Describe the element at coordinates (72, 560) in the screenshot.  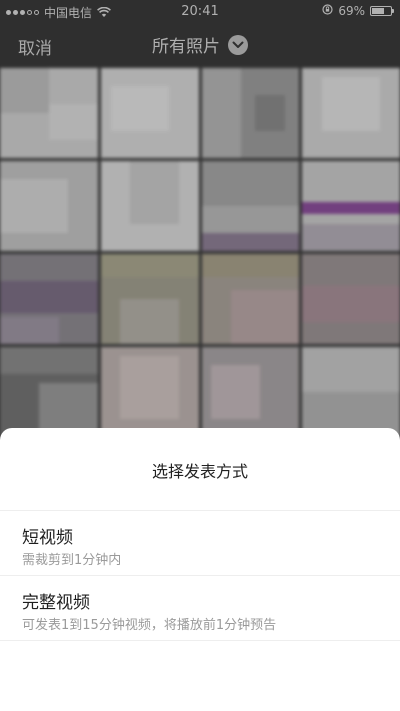
I see `option-description: 需裁剪到1分钟内` at that location.